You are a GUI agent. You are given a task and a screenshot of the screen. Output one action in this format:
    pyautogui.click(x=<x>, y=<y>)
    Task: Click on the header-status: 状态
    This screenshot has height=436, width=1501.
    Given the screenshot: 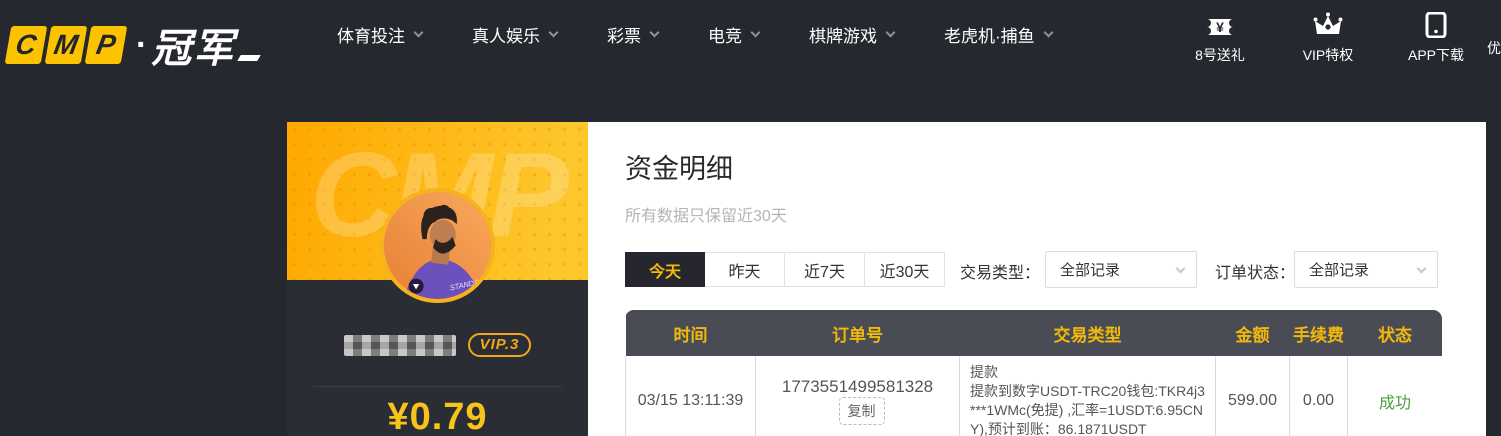 What is the action you would take?
    pyautogui.click(x=1394, y=333)
    